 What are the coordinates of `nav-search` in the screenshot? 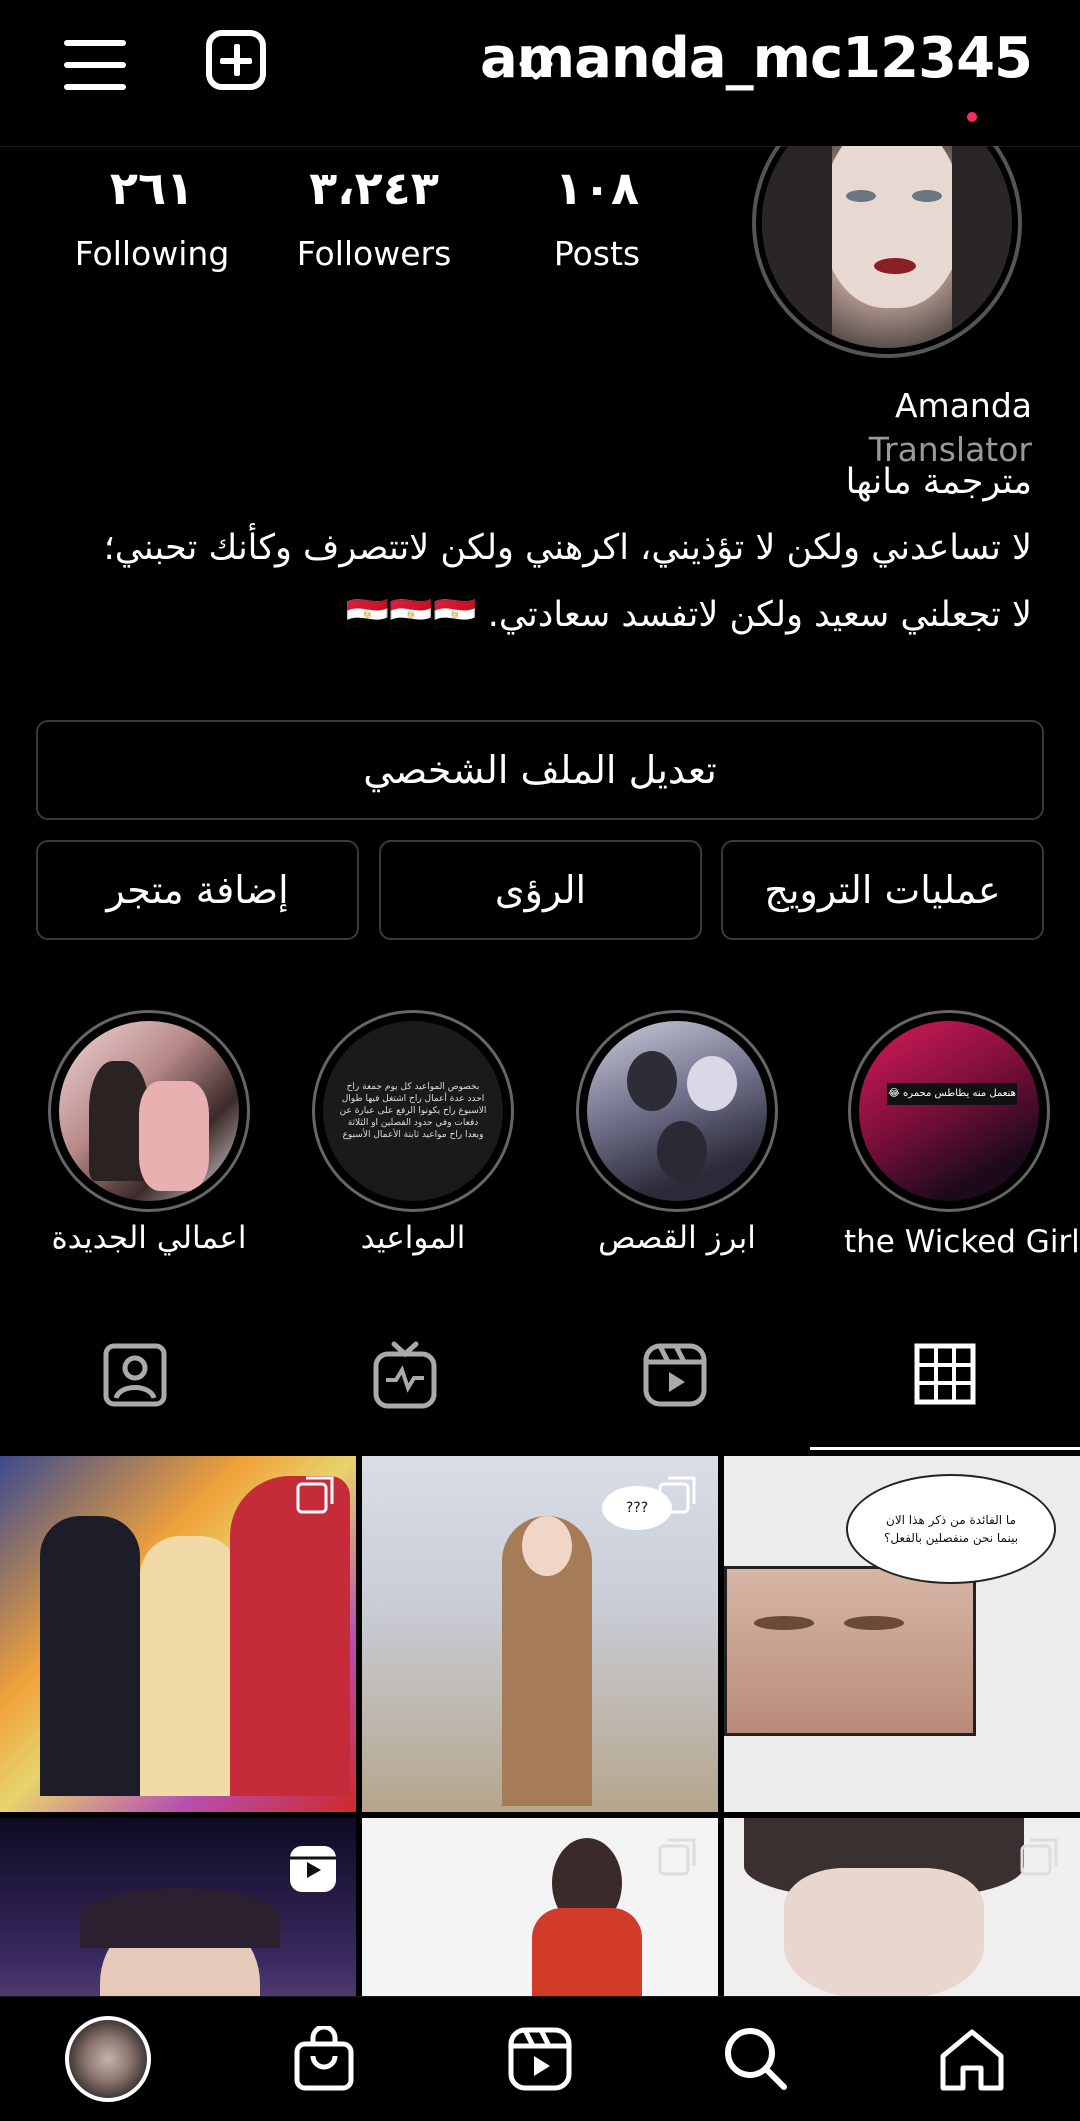 It's located at (756, 2059).